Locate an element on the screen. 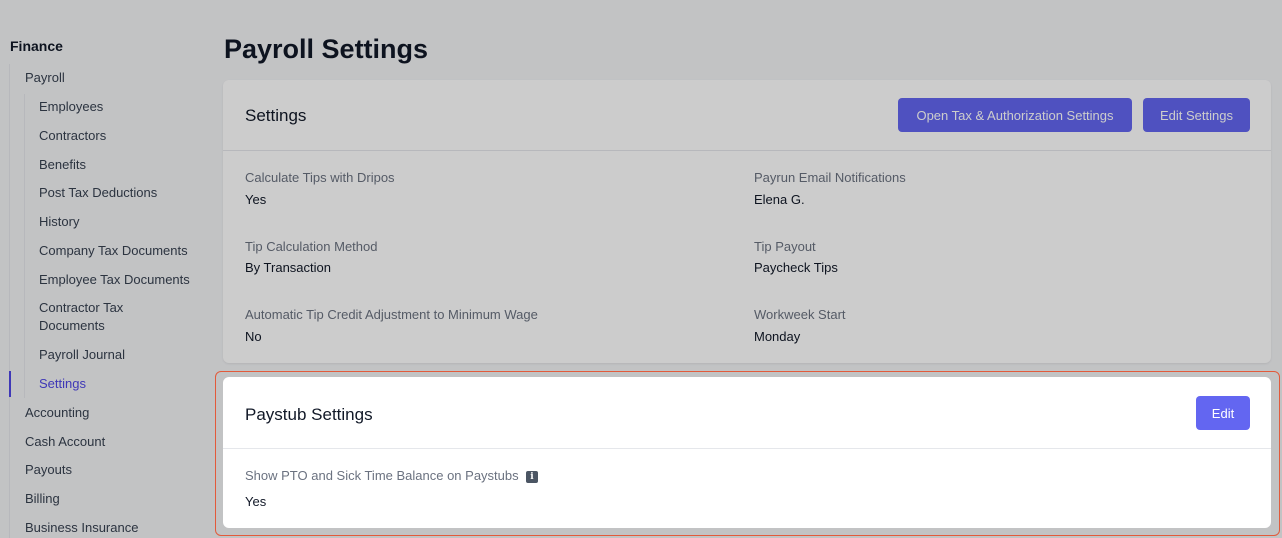 The height and width of the screenshot is (538, 1282). info-icon: i is located at coordinates (532, 477).